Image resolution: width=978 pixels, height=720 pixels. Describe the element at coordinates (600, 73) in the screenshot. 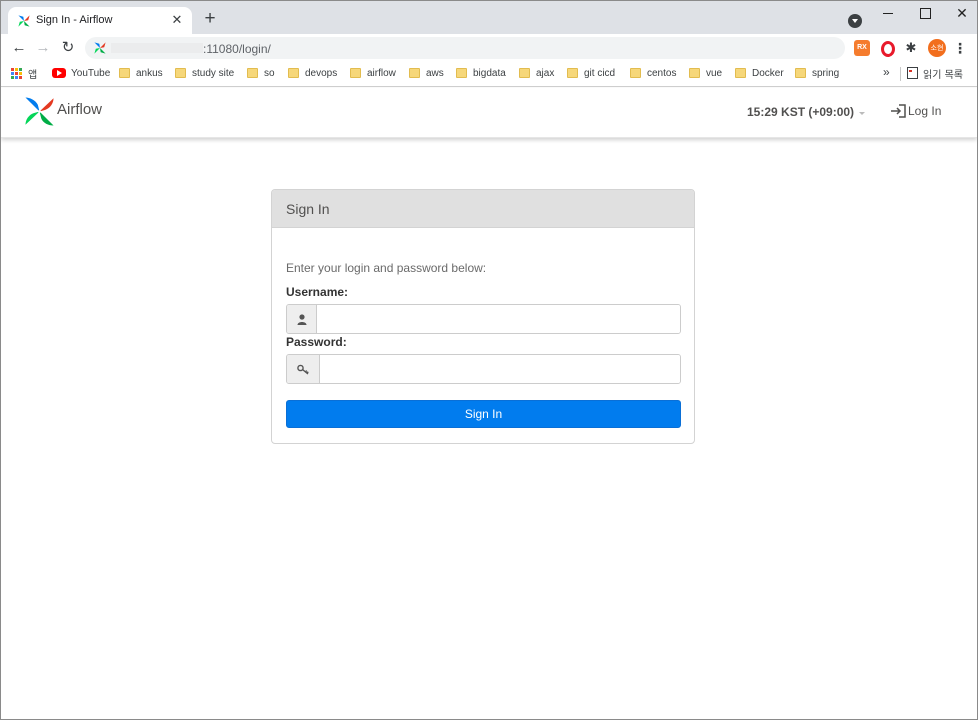

I see `bookmark-label: git cicd` at that location.